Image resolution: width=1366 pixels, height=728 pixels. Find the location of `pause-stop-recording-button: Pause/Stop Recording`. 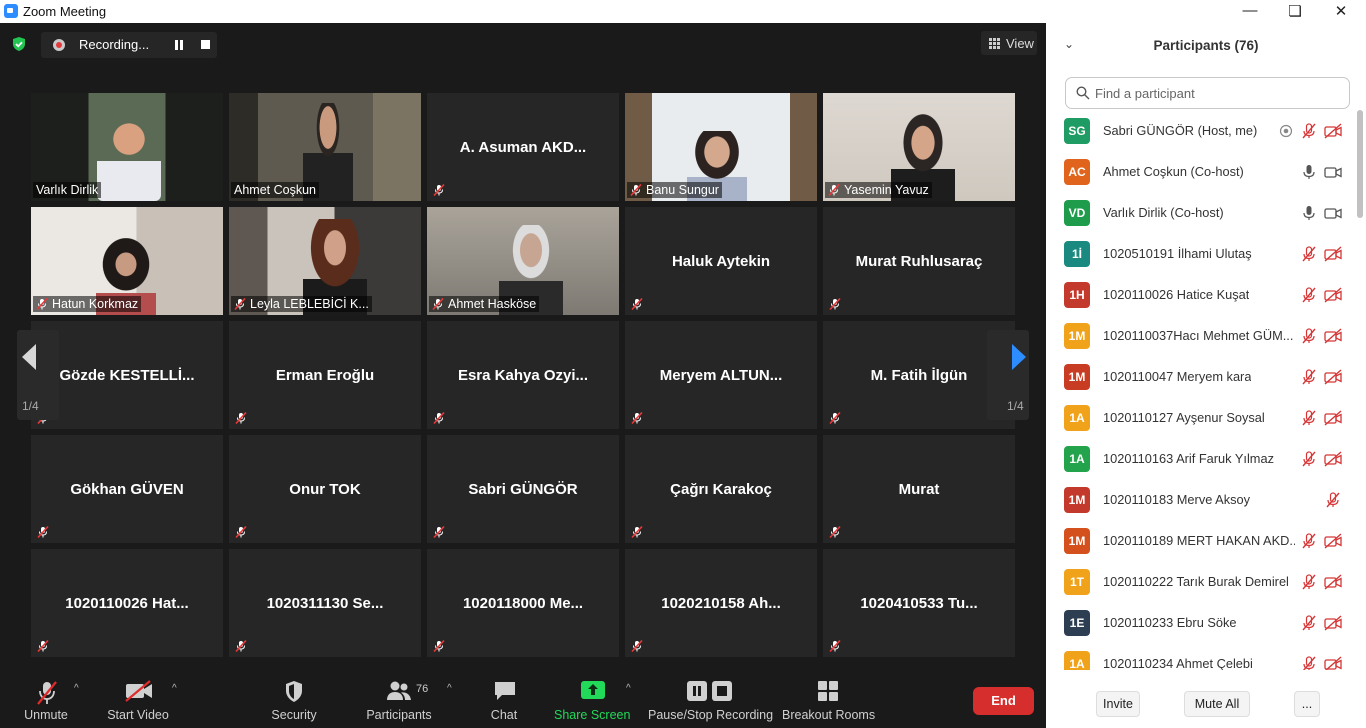

pause-stop-recording-button: Pause/Stop Recording is located at coordinates (710, 695).